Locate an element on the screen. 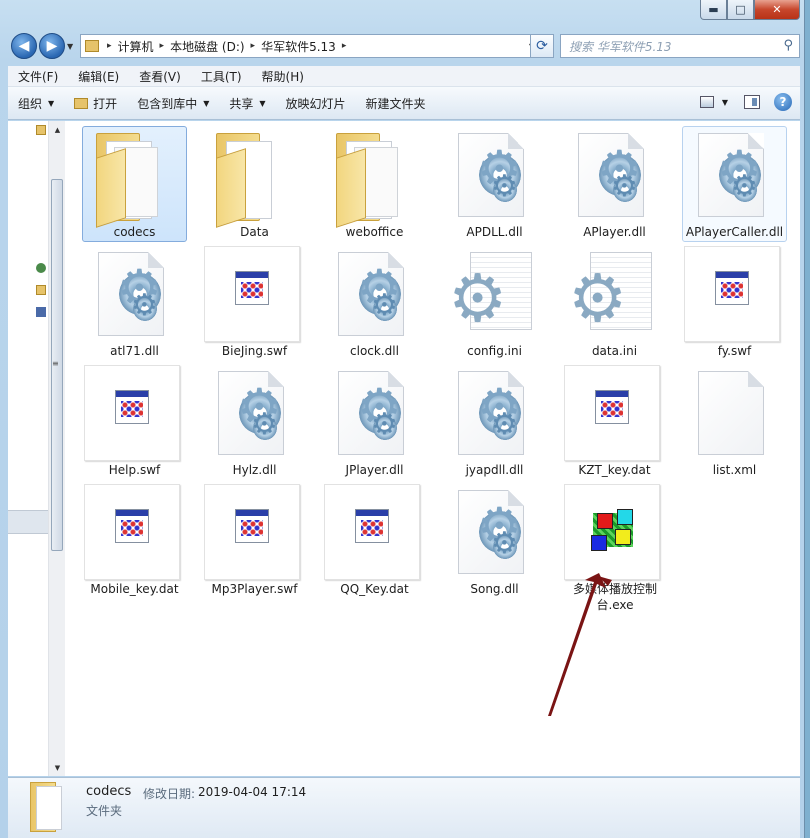 The image size is (810, 838). file-item: ⚙ config.ini is located at coordinates (494, 303).